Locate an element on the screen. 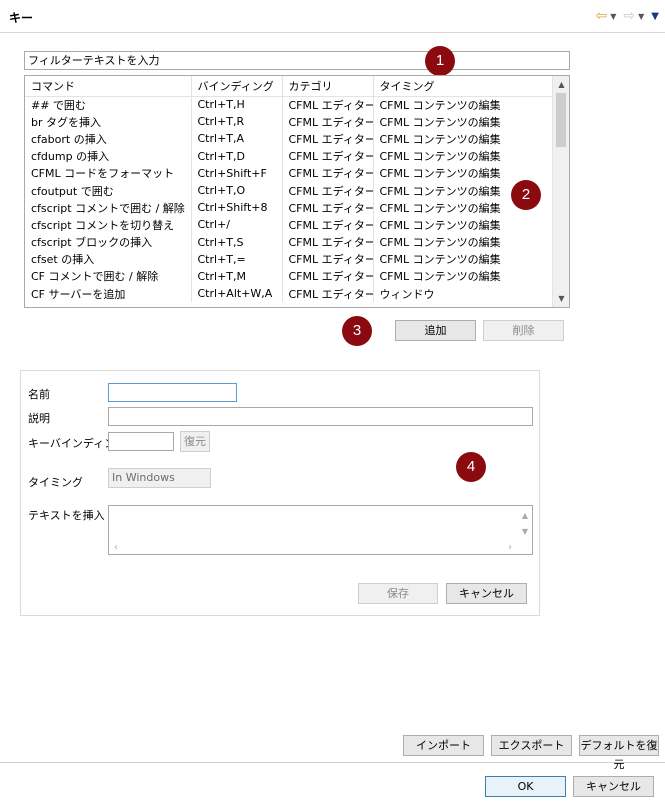 The width and height of the screenshot is (665, 810). cell-command: br タグを挿入 is located at coordinates (108, 122).